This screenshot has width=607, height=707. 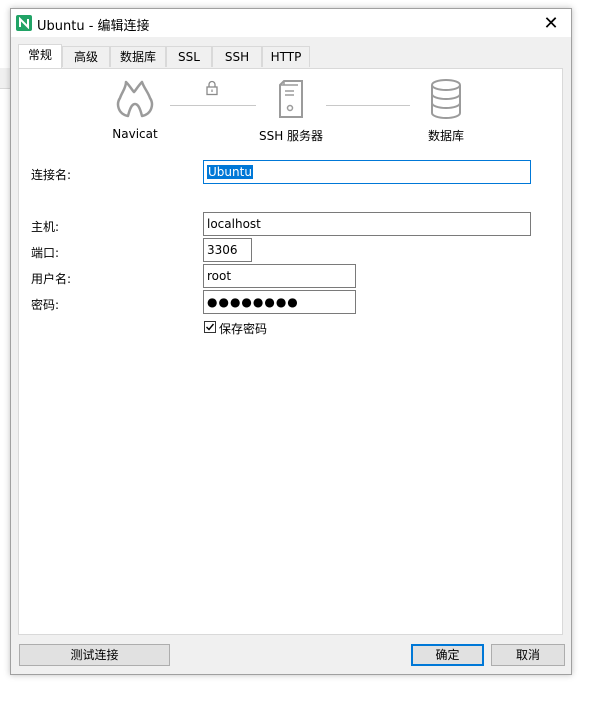 I want to click on background-app-edge, so click(x=5, y=78).